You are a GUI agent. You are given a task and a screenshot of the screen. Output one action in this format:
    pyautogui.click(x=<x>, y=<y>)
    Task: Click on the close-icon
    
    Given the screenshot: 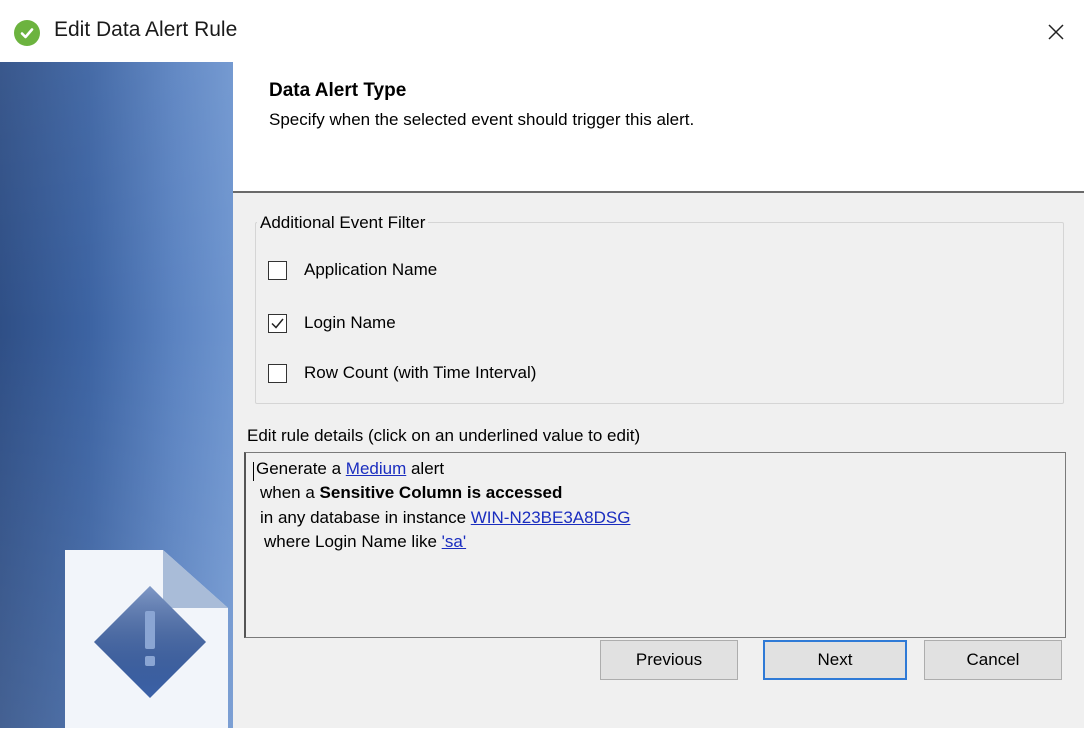 What is the action you would take?
    pyautogui.click(x=1056, y=32)
    